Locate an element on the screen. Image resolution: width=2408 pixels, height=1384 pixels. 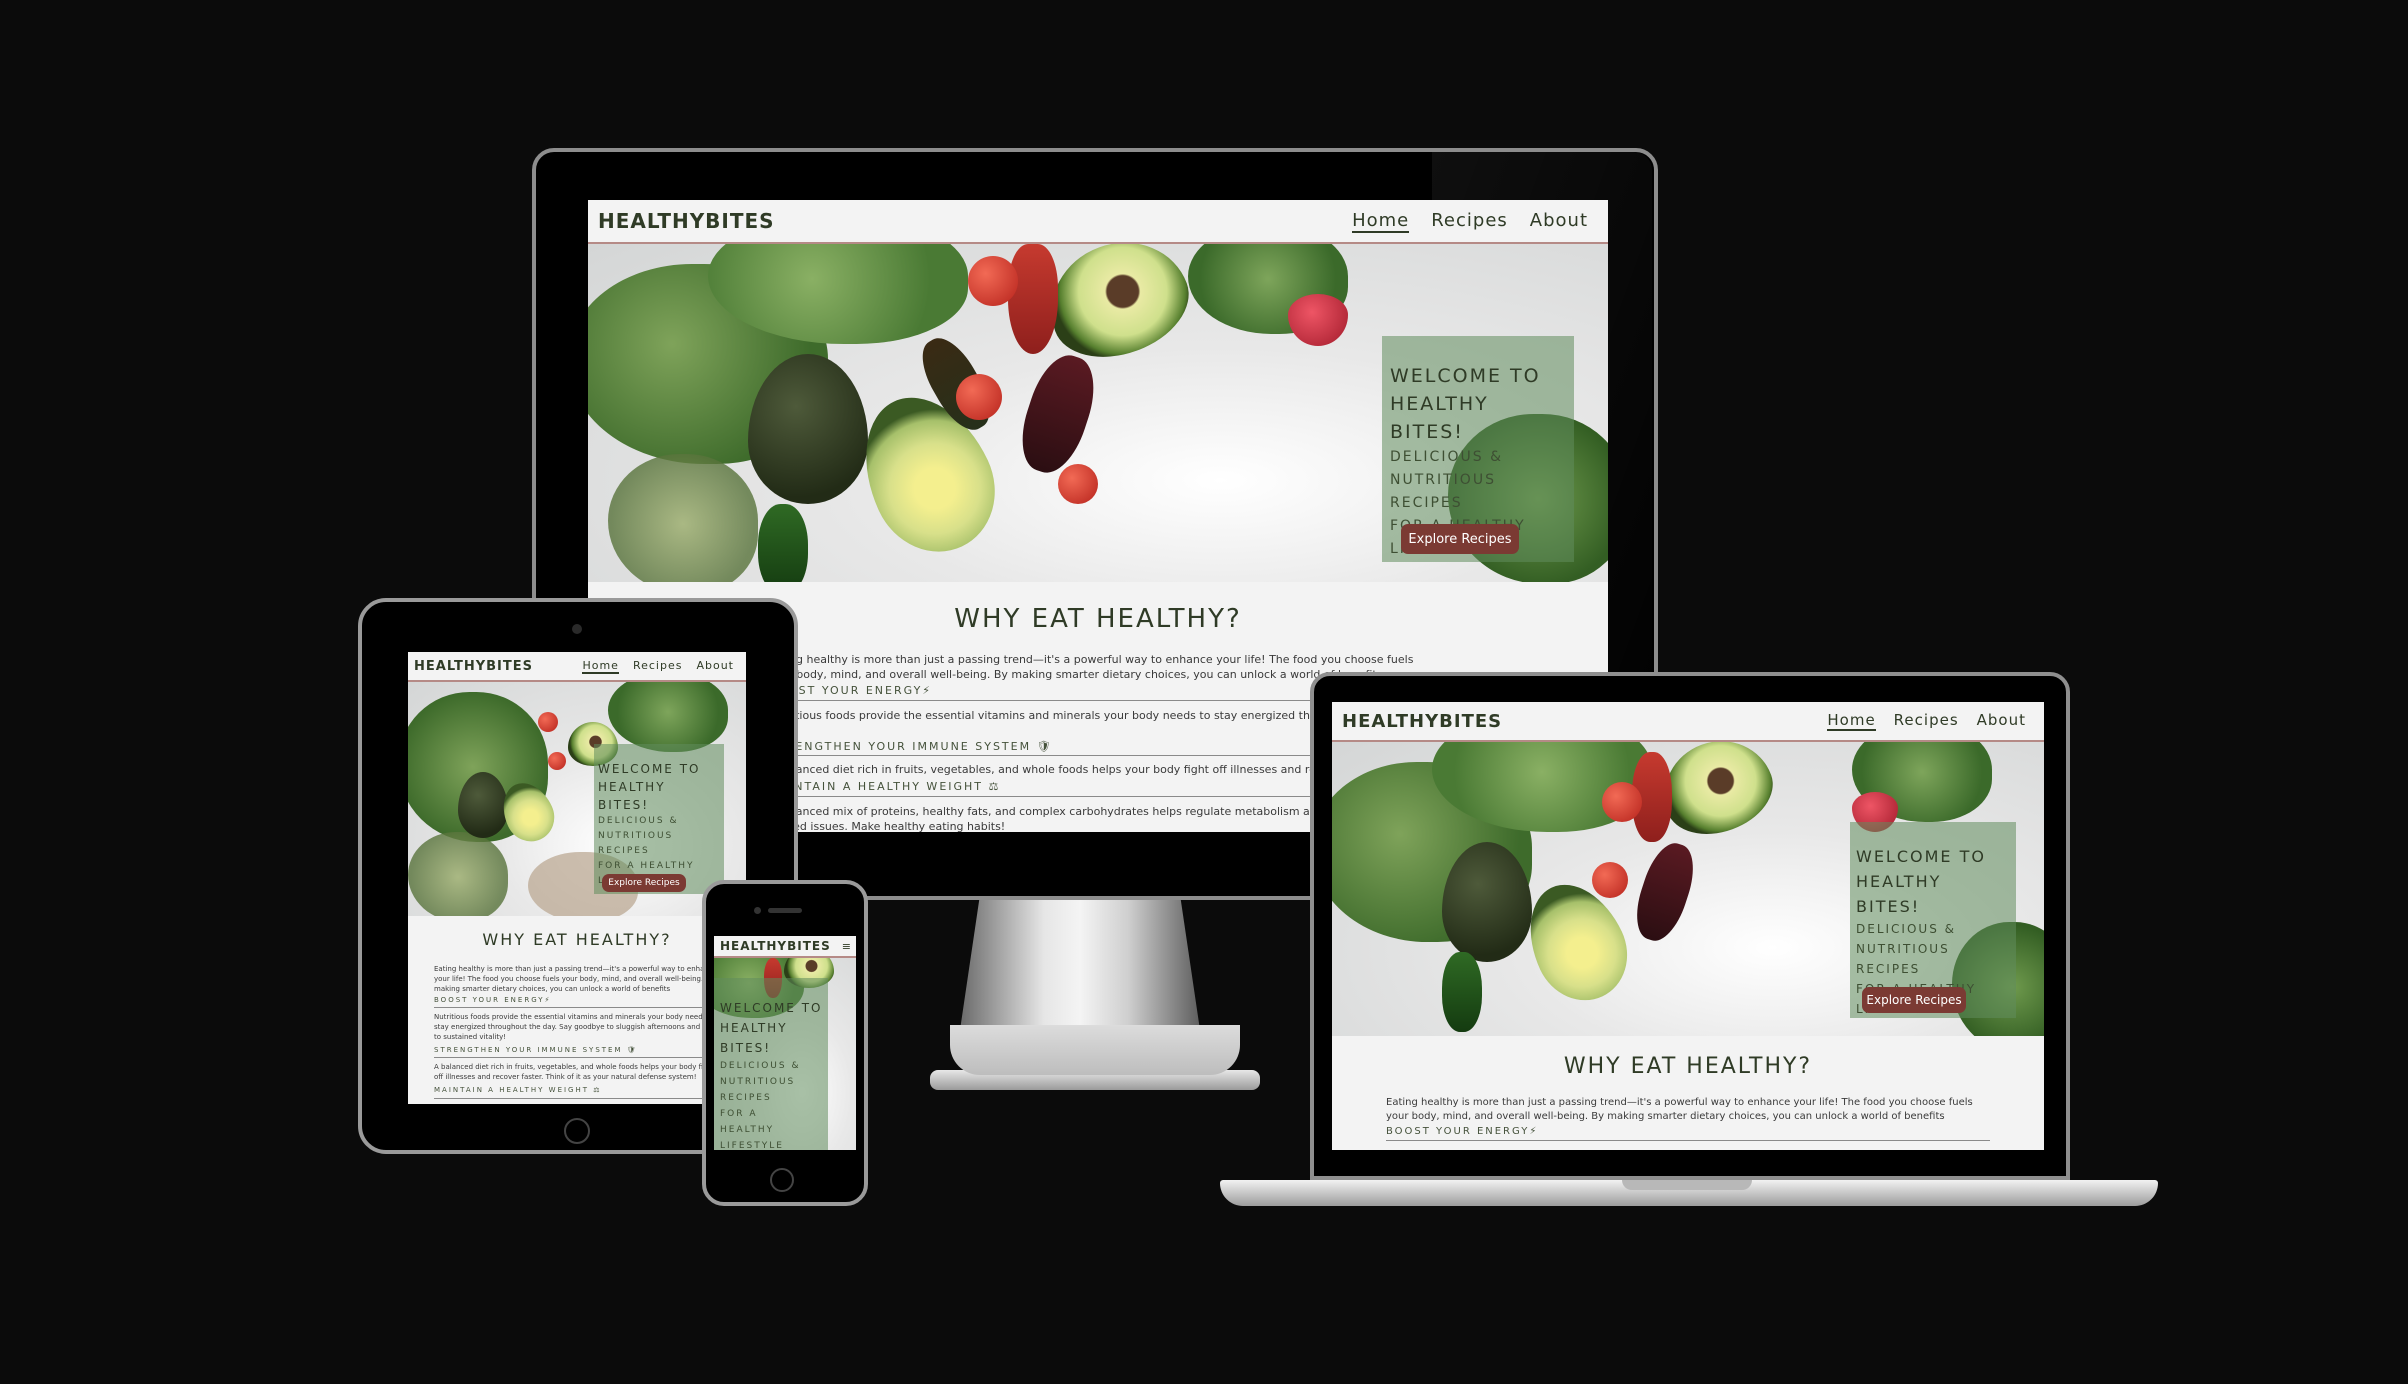
avocado-whole is located at coordinates (808, 429).